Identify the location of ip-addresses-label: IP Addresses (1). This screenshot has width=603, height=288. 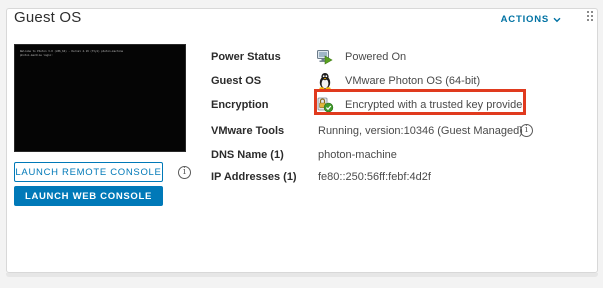
(254, 177).